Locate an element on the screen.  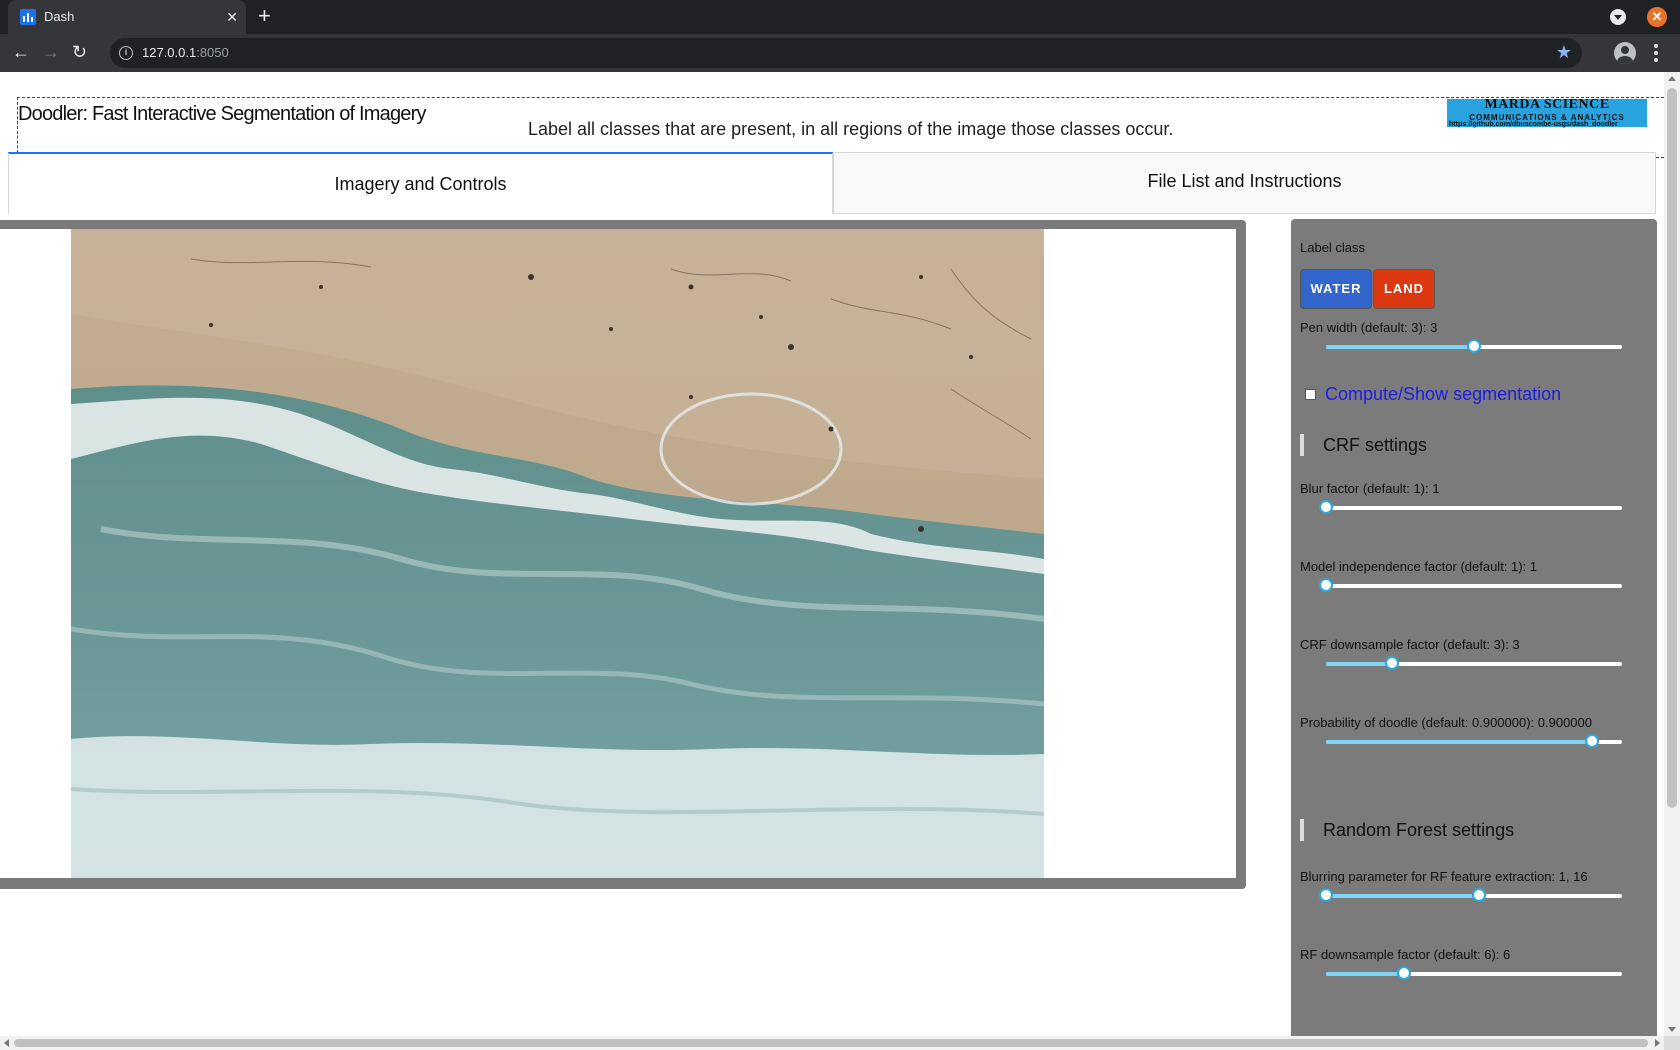
new-tab-icon: + is located at coordinates (264, 16).